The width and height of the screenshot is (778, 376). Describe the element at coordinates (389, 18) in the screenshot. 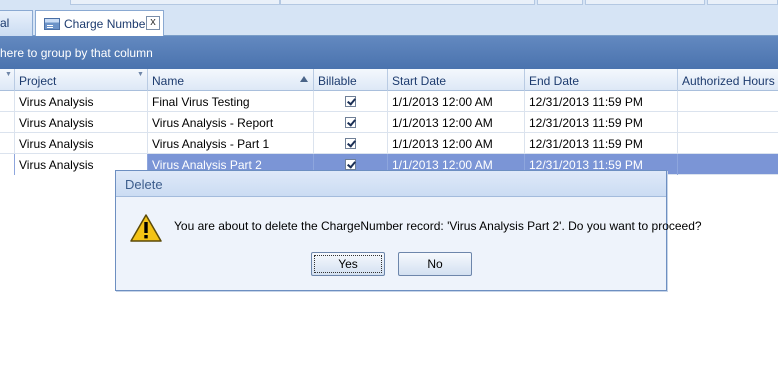

I see `tab-strip: al Charge Number x` at that location.